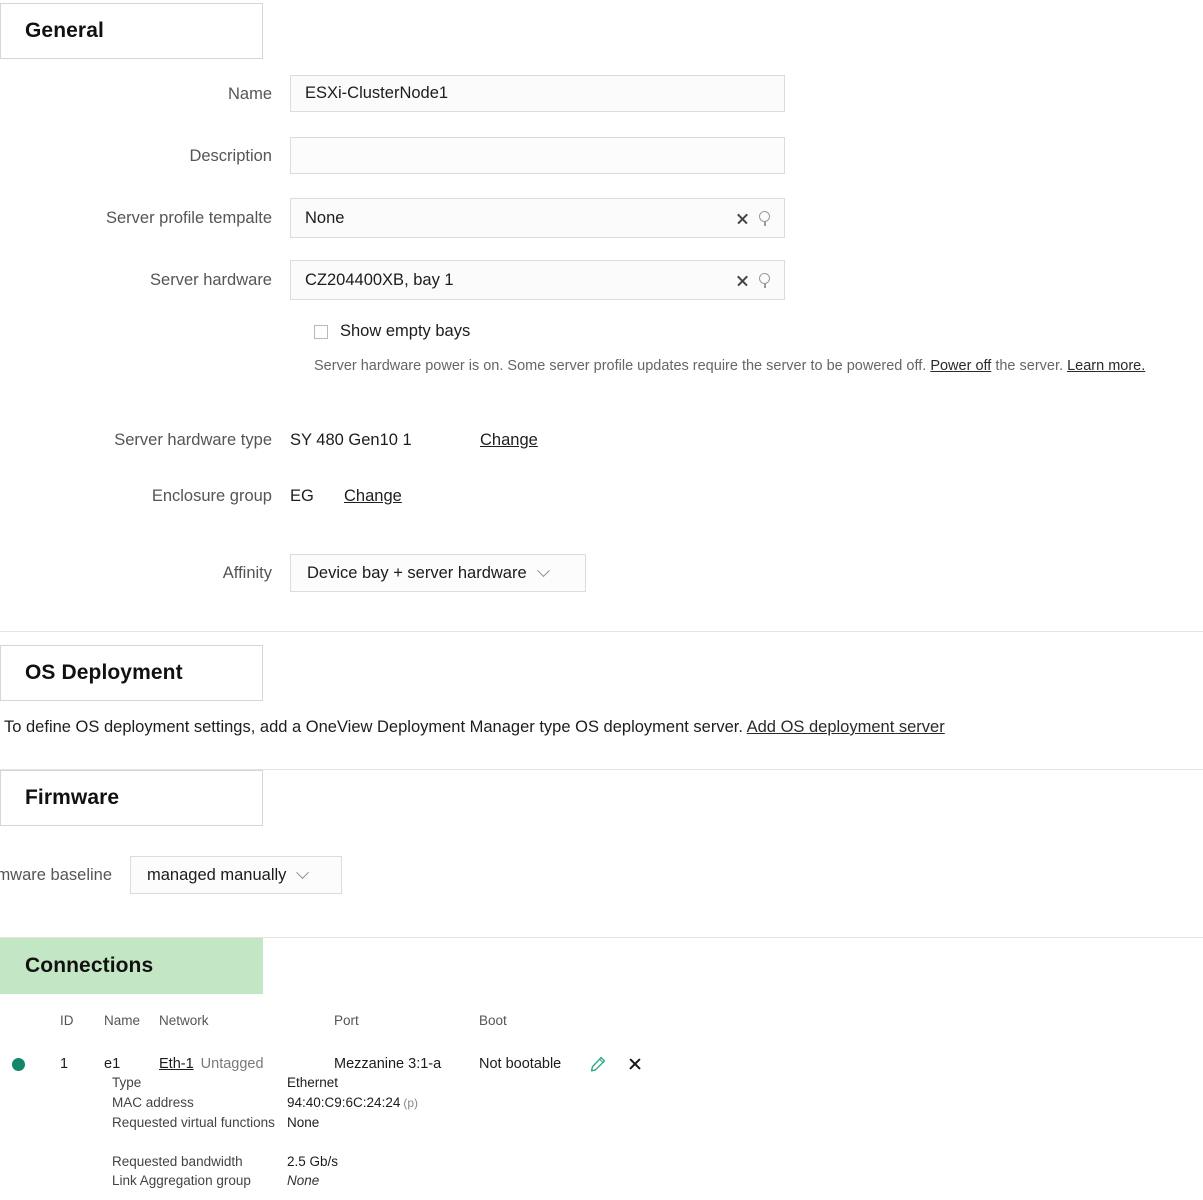 The image size is (1203, 1200). I want to click on connection-status, so click(30, 1064).